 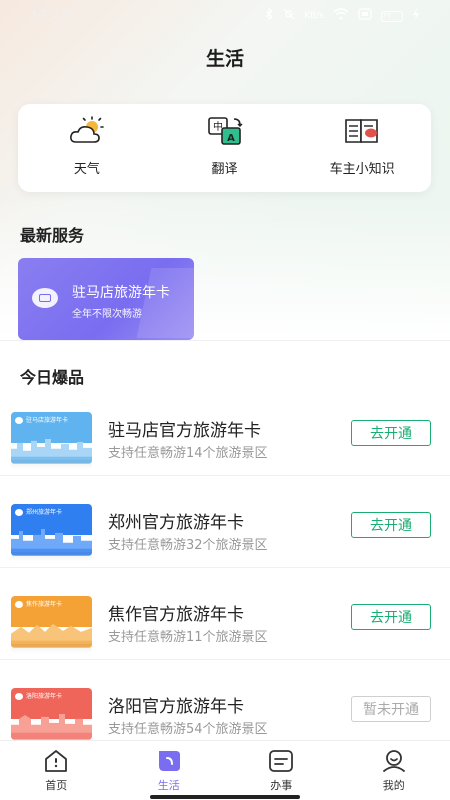 I want to click on battery-icon: 77, so click(x=392, y=16).